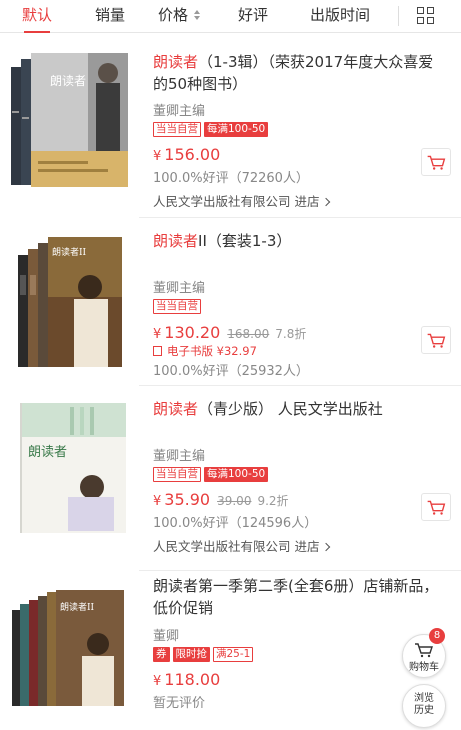 The height and width of the screenshot is (730, 461). I want to click on floating-cart-button: 购物车 8, so click(424, 653).